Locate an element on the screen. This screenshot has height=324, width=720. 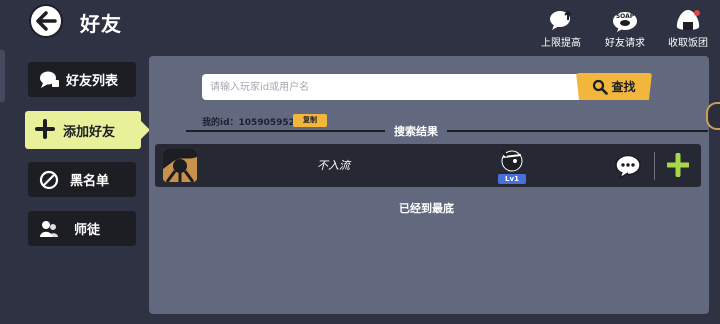
end-of-list-text: 已经到最底 is located at coordinates (426, 208).